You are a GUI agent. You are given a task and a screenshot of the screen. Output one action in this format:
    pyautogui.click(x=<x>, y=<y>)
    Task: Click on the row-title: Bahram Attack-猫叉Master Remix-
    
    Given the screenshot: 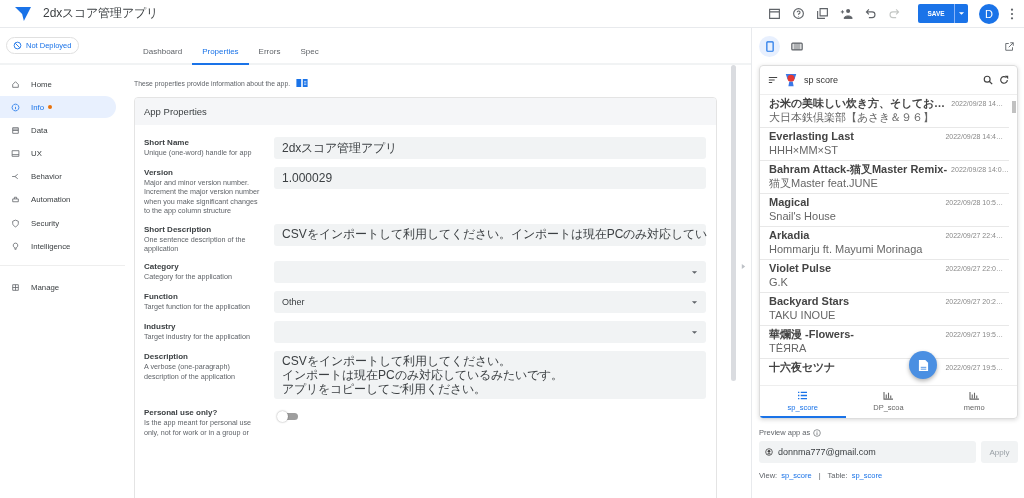 What is the action you would take?
    pyautogui.click(x=858, y=169)
    